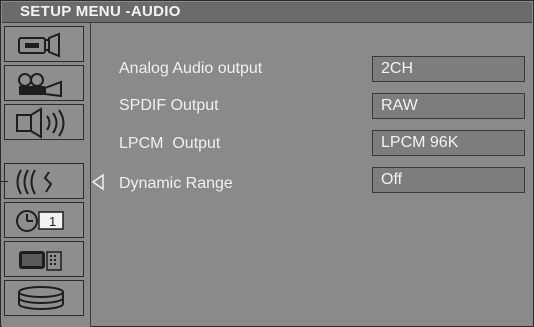 This screenshot has width=534, height=327. I want to click on title-bar: SETUP MENU -AUDIO, so click(267, 12).